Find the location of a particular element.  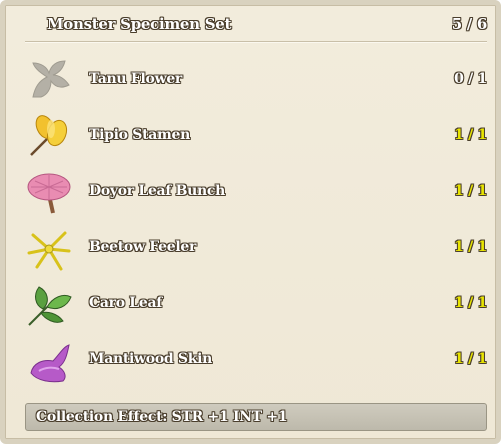

collection-effect-text: Collection Effect: STR +1 INT +1 is located at coordinates (162, 417).